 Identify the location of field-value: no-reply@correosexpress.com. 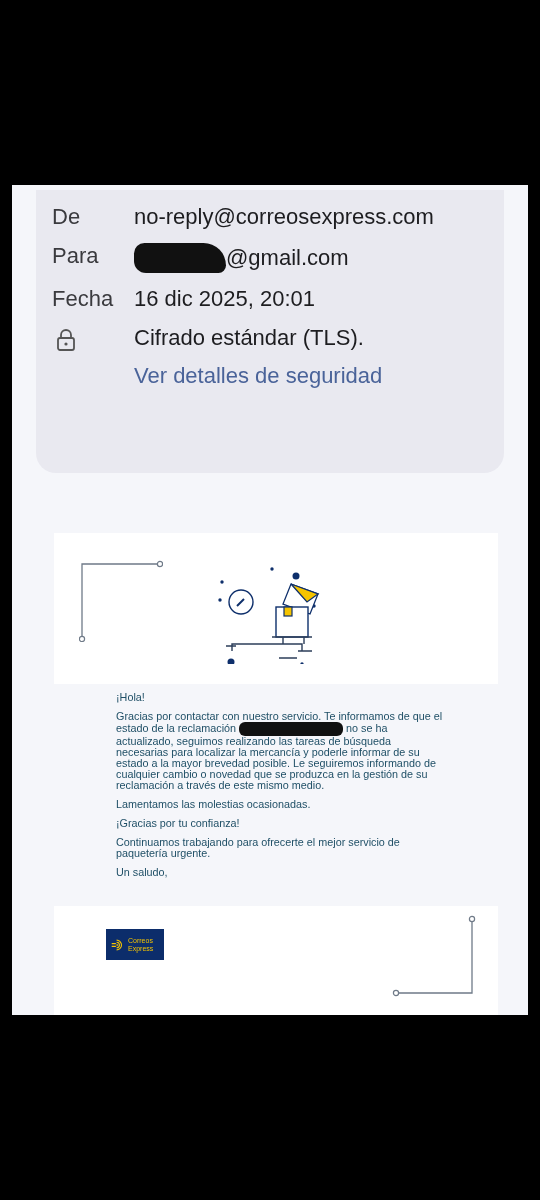
(284, 217).